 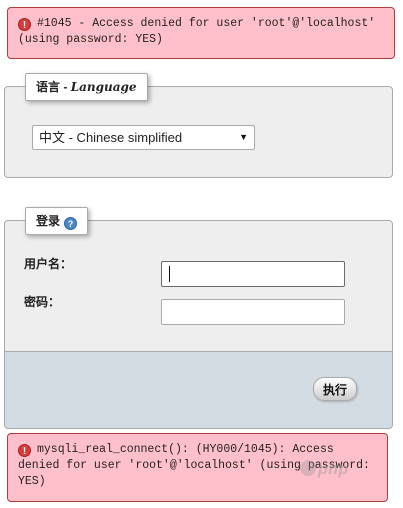 What do you see at coordinates (335, 389) in the screenshot?
I see `submit-button: 执行` at bounding box center [335, 389].